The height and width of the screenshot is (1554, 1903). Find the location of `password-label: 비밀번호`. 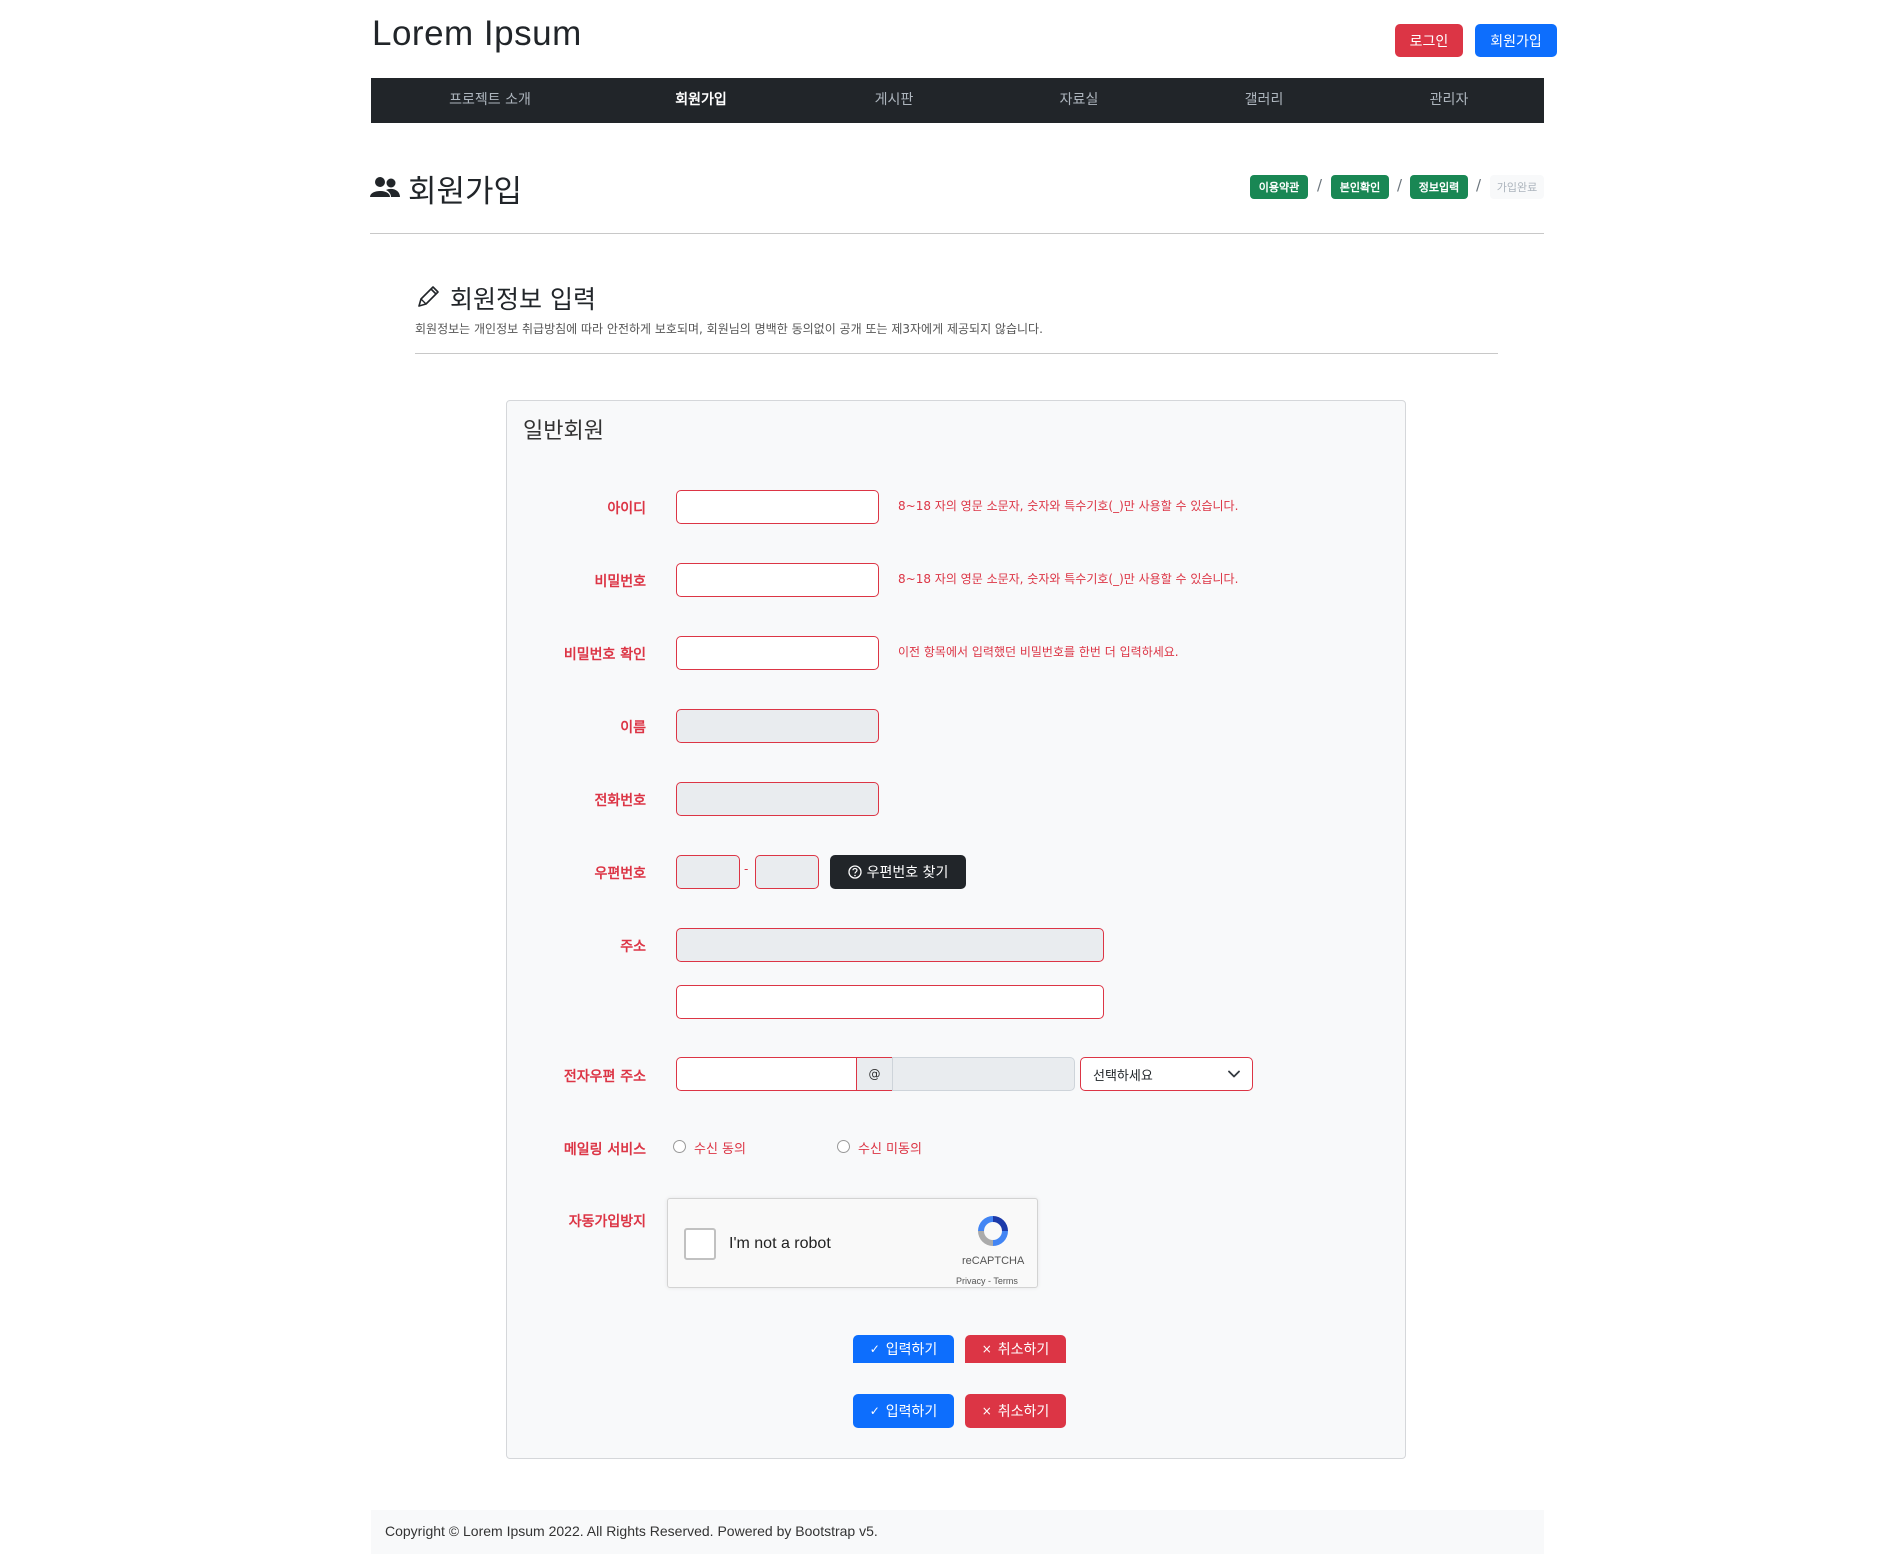

password-label: 비밀번호 is located at coordinates (620, 582).